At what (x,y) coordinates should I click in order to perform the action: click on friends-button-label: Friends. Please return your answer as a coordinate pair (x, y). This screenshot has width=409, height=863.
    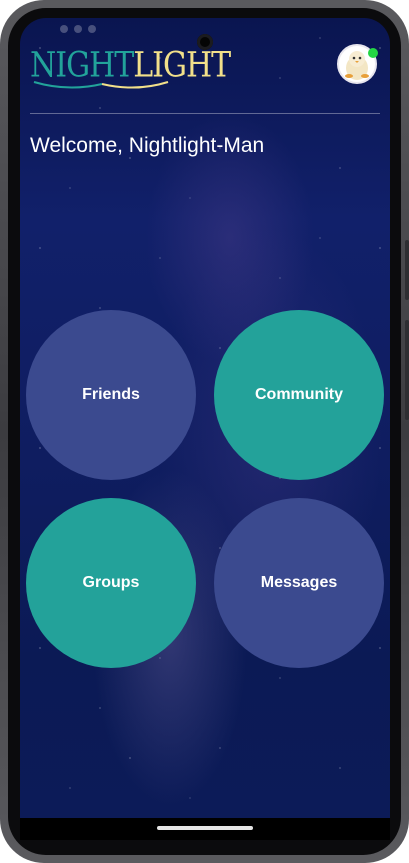
    Looking at the image, I should click on (111, 394).